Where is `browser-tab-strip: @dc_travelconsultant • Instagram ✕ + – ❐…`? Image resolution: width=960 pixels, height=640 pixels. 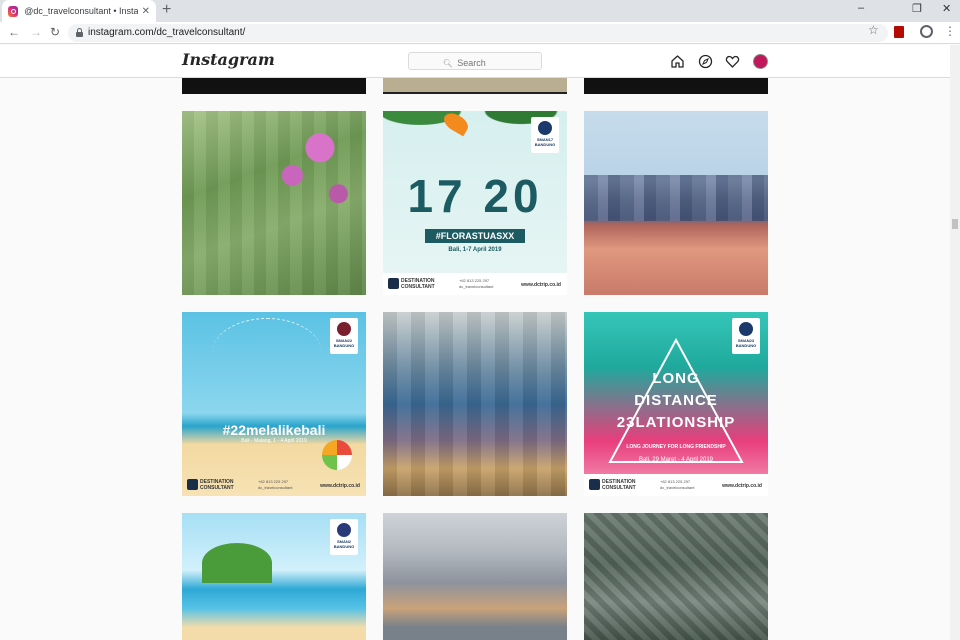 browser-tab-strip: @dc_travelconsultant • Instagram ✕ + – ❐… is located at coordinates (480, 11).